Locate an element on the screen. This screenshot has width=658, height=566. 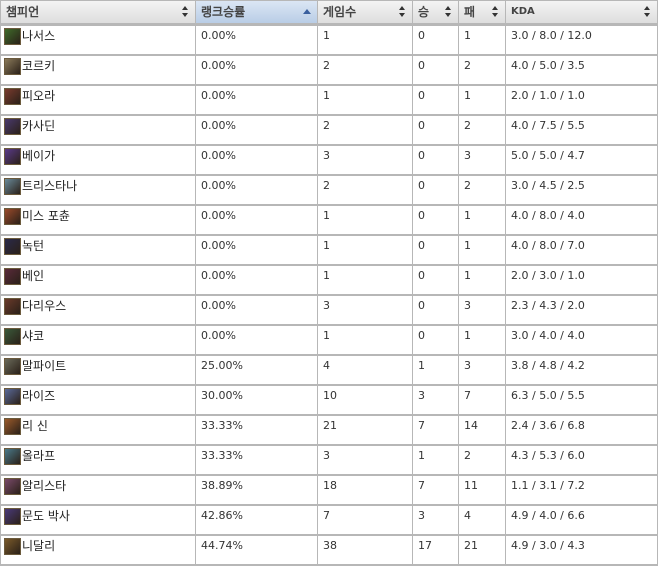
cell-kda-value: 3.8 / 4.8 / 4.2 is located at coordinates (548, 365).